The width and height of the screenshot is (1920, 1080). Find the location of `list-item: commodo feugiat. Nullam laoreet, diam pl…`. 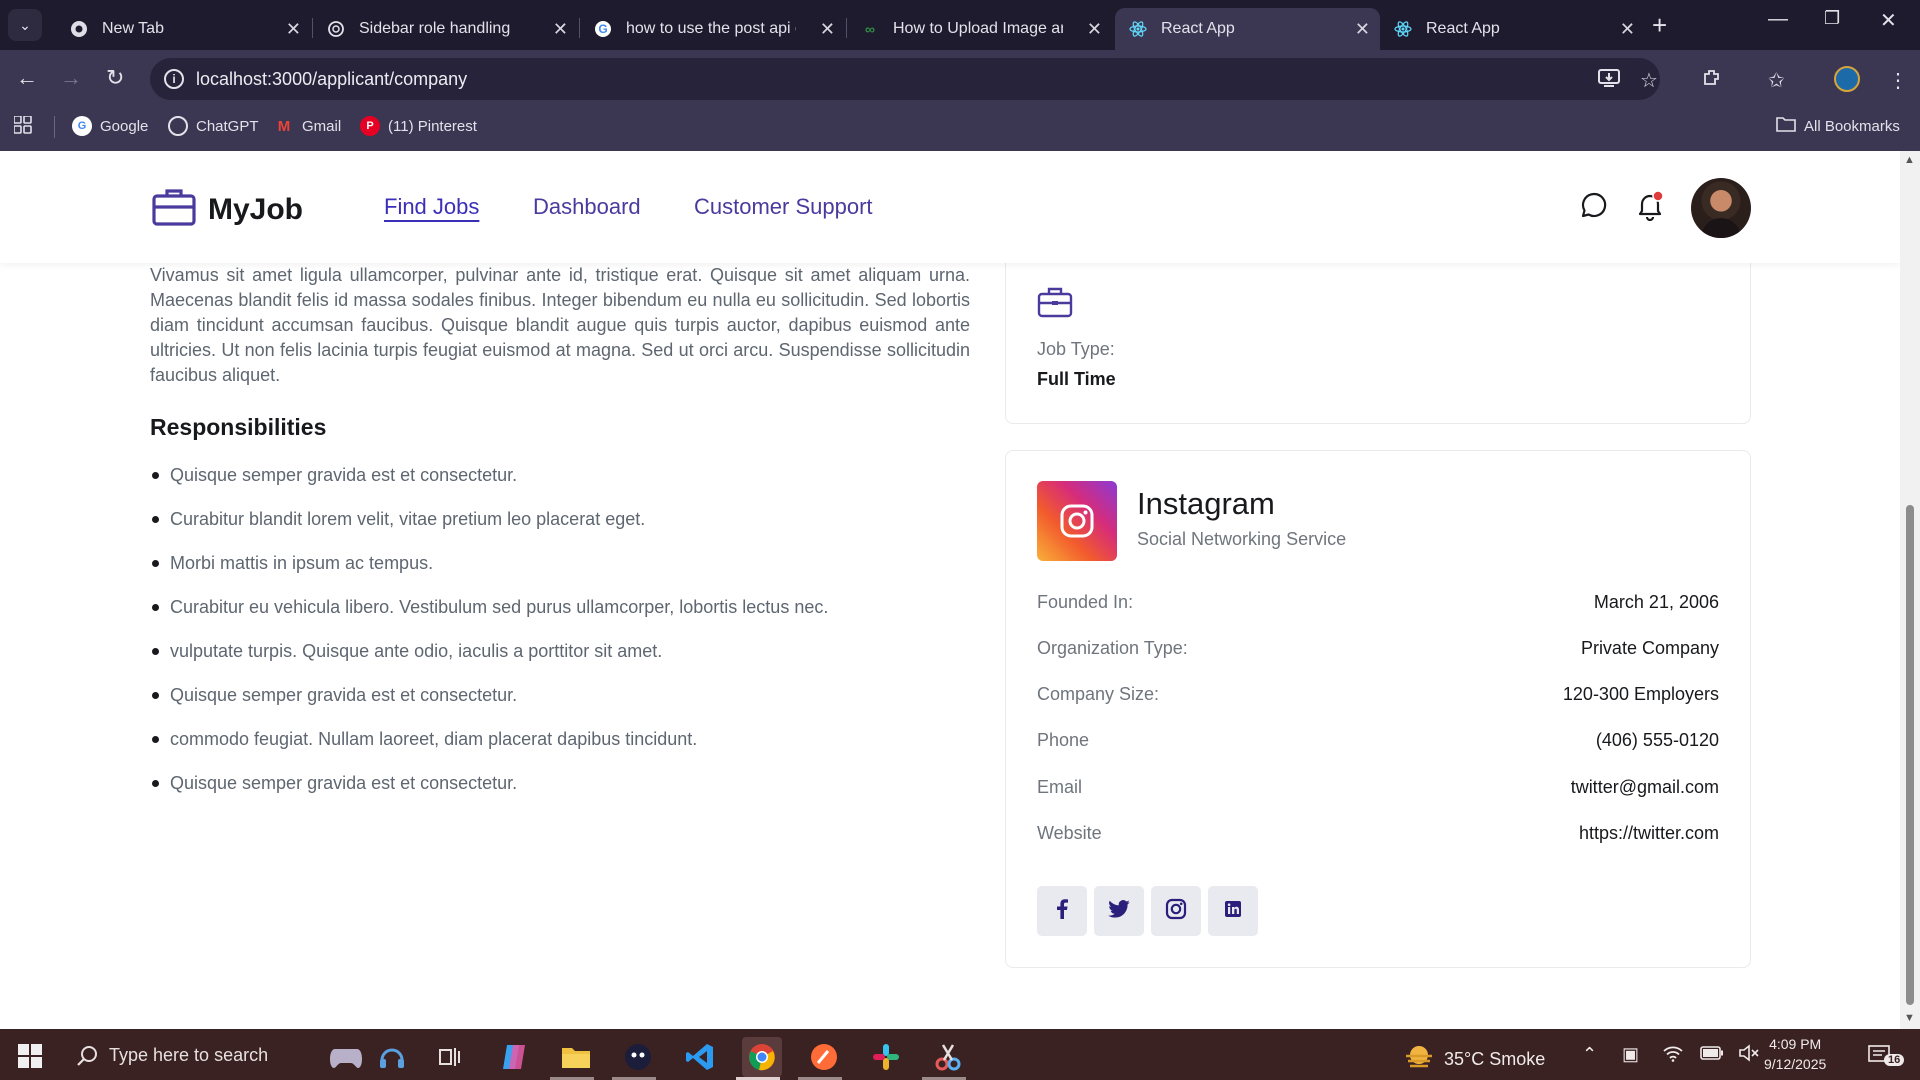

list-item: commodo feugiat. Nullam laoreet, diam pl… is located at coordinates (560, 749).